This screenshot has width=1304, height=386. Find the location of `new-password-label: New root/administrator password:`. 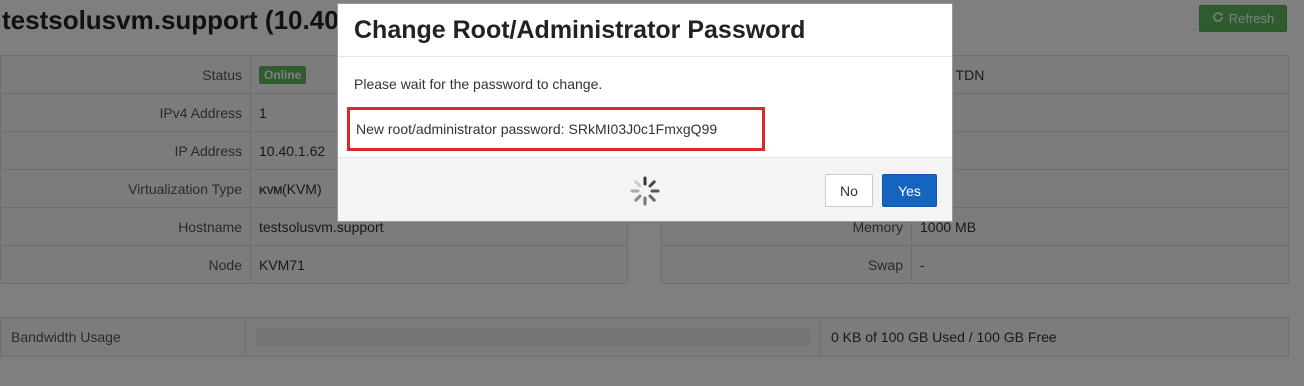

new-password-label: New root/administrator password: is located at coordinates (460, 129).